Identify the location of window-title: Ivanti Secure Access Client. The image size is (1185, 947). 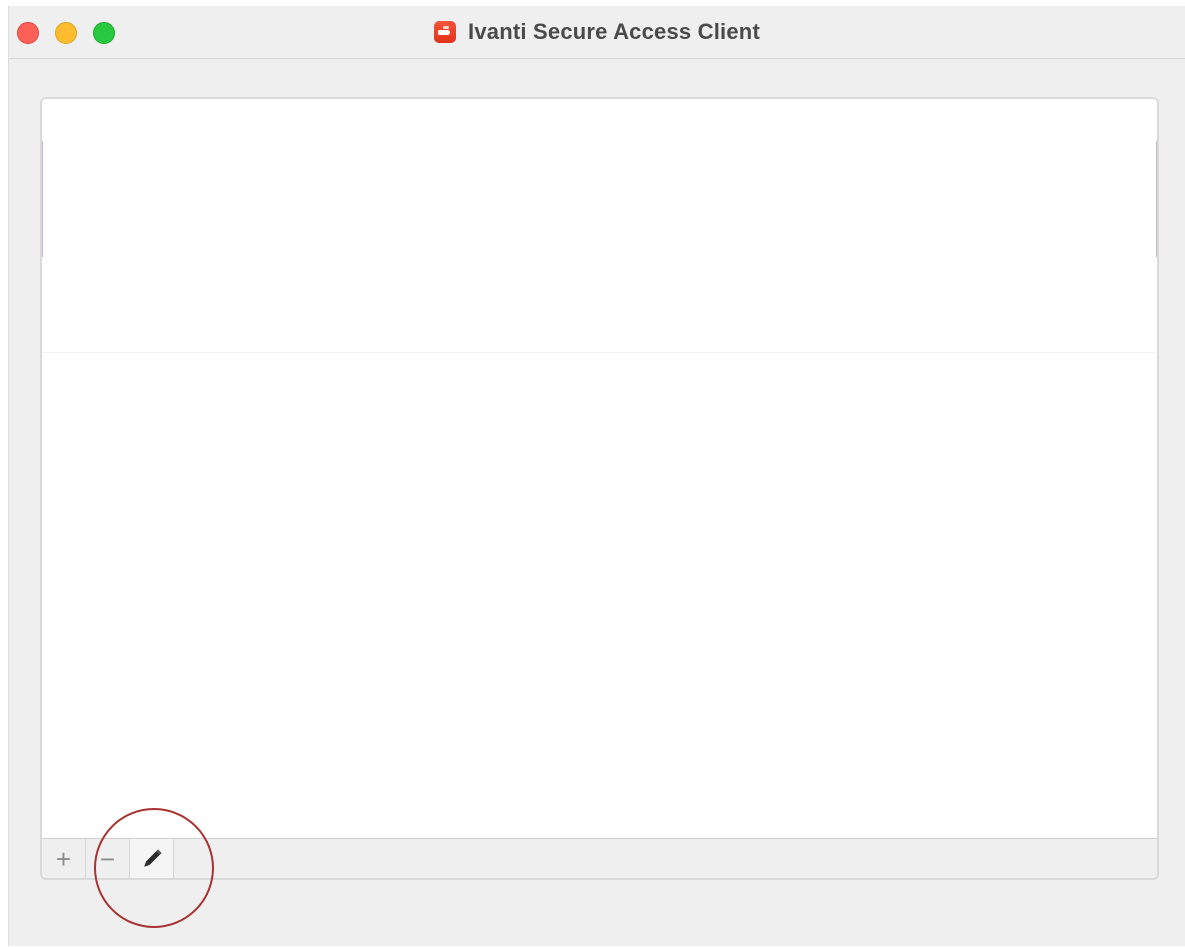
(614, 31).